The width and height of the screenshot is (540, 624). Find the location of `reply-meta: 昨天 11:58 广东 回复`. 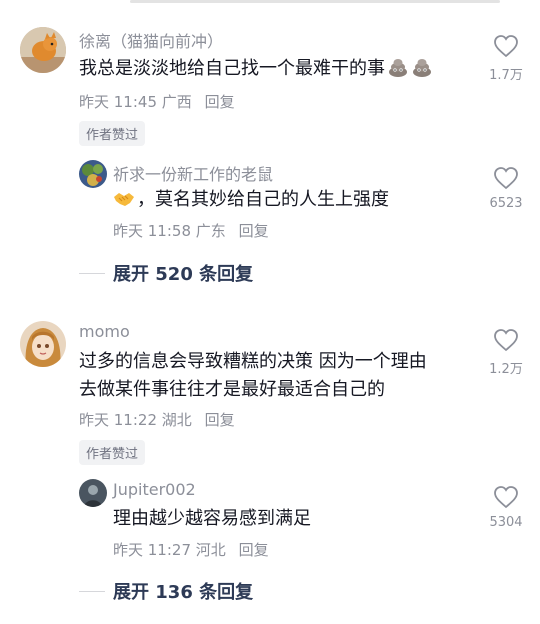

reply-meta: 昨天 11:58 广东 回复 is located at coordinates (191, 230).